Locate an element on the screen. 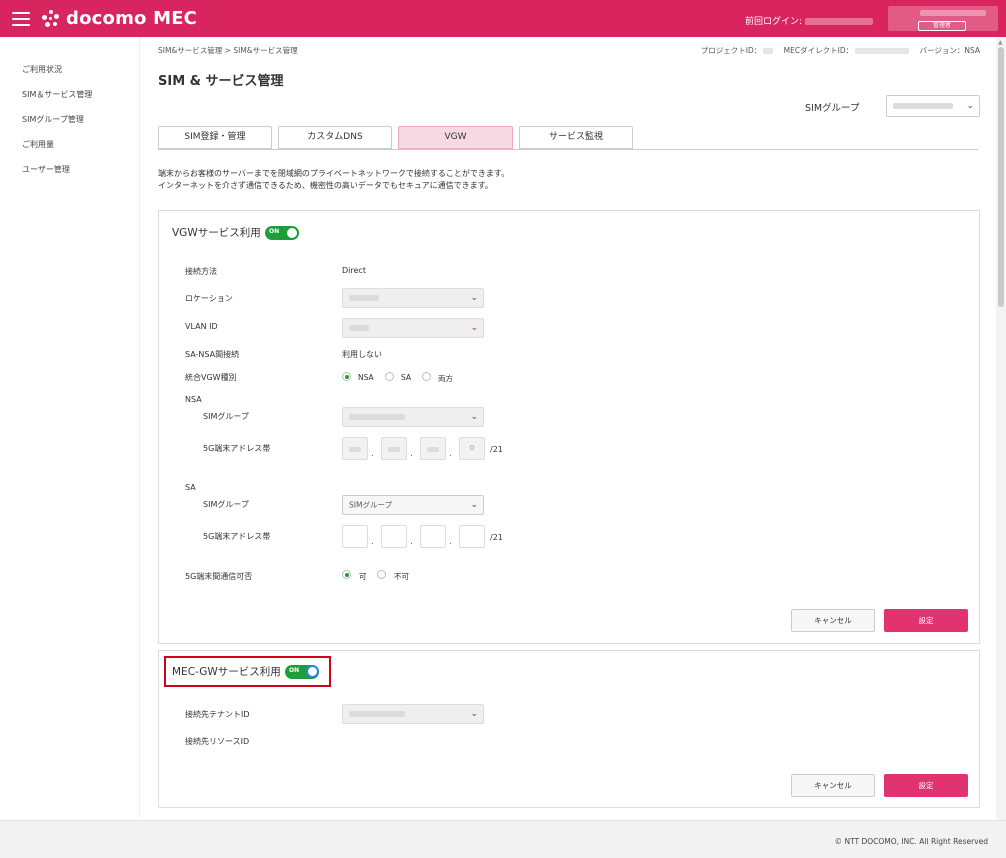 This screenshot has height=858, width=1006. highlight-box is located at coordinates (247, 671).